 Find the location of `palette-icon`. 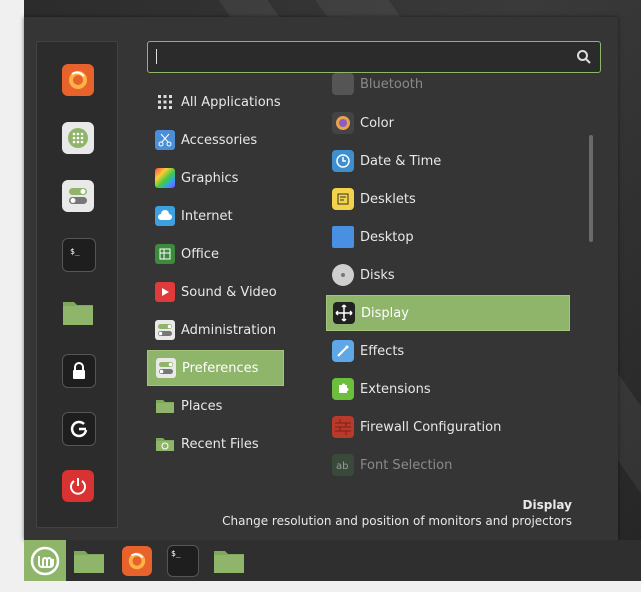

palette-icon is located at coordinates (165, 178).